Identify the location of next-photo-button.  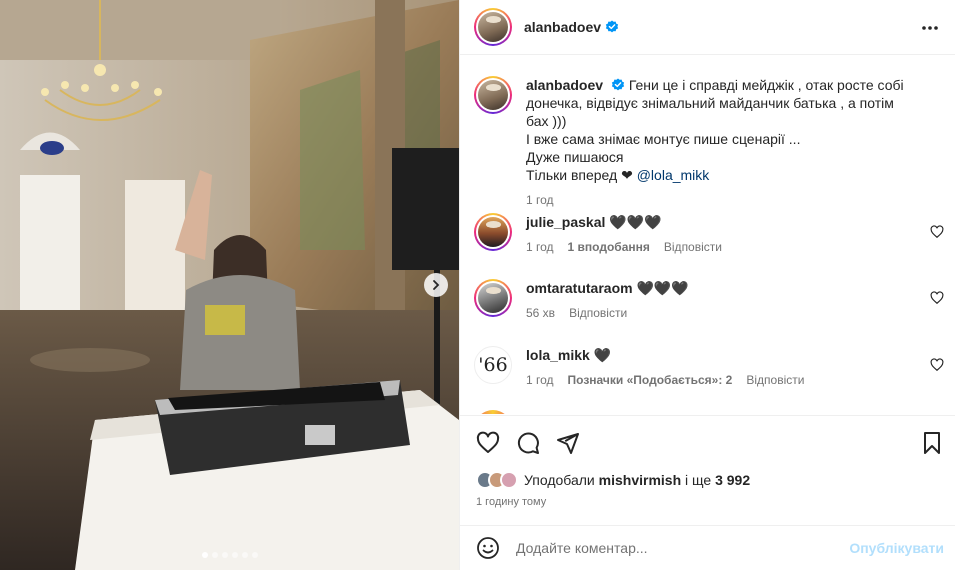
(436, 285).